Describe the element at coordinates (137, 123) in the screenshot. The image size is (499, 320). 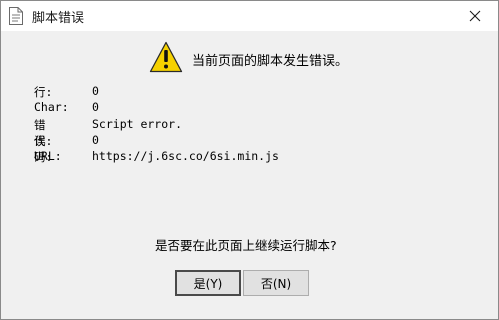
I see `detail-value: Script error.` at that location.